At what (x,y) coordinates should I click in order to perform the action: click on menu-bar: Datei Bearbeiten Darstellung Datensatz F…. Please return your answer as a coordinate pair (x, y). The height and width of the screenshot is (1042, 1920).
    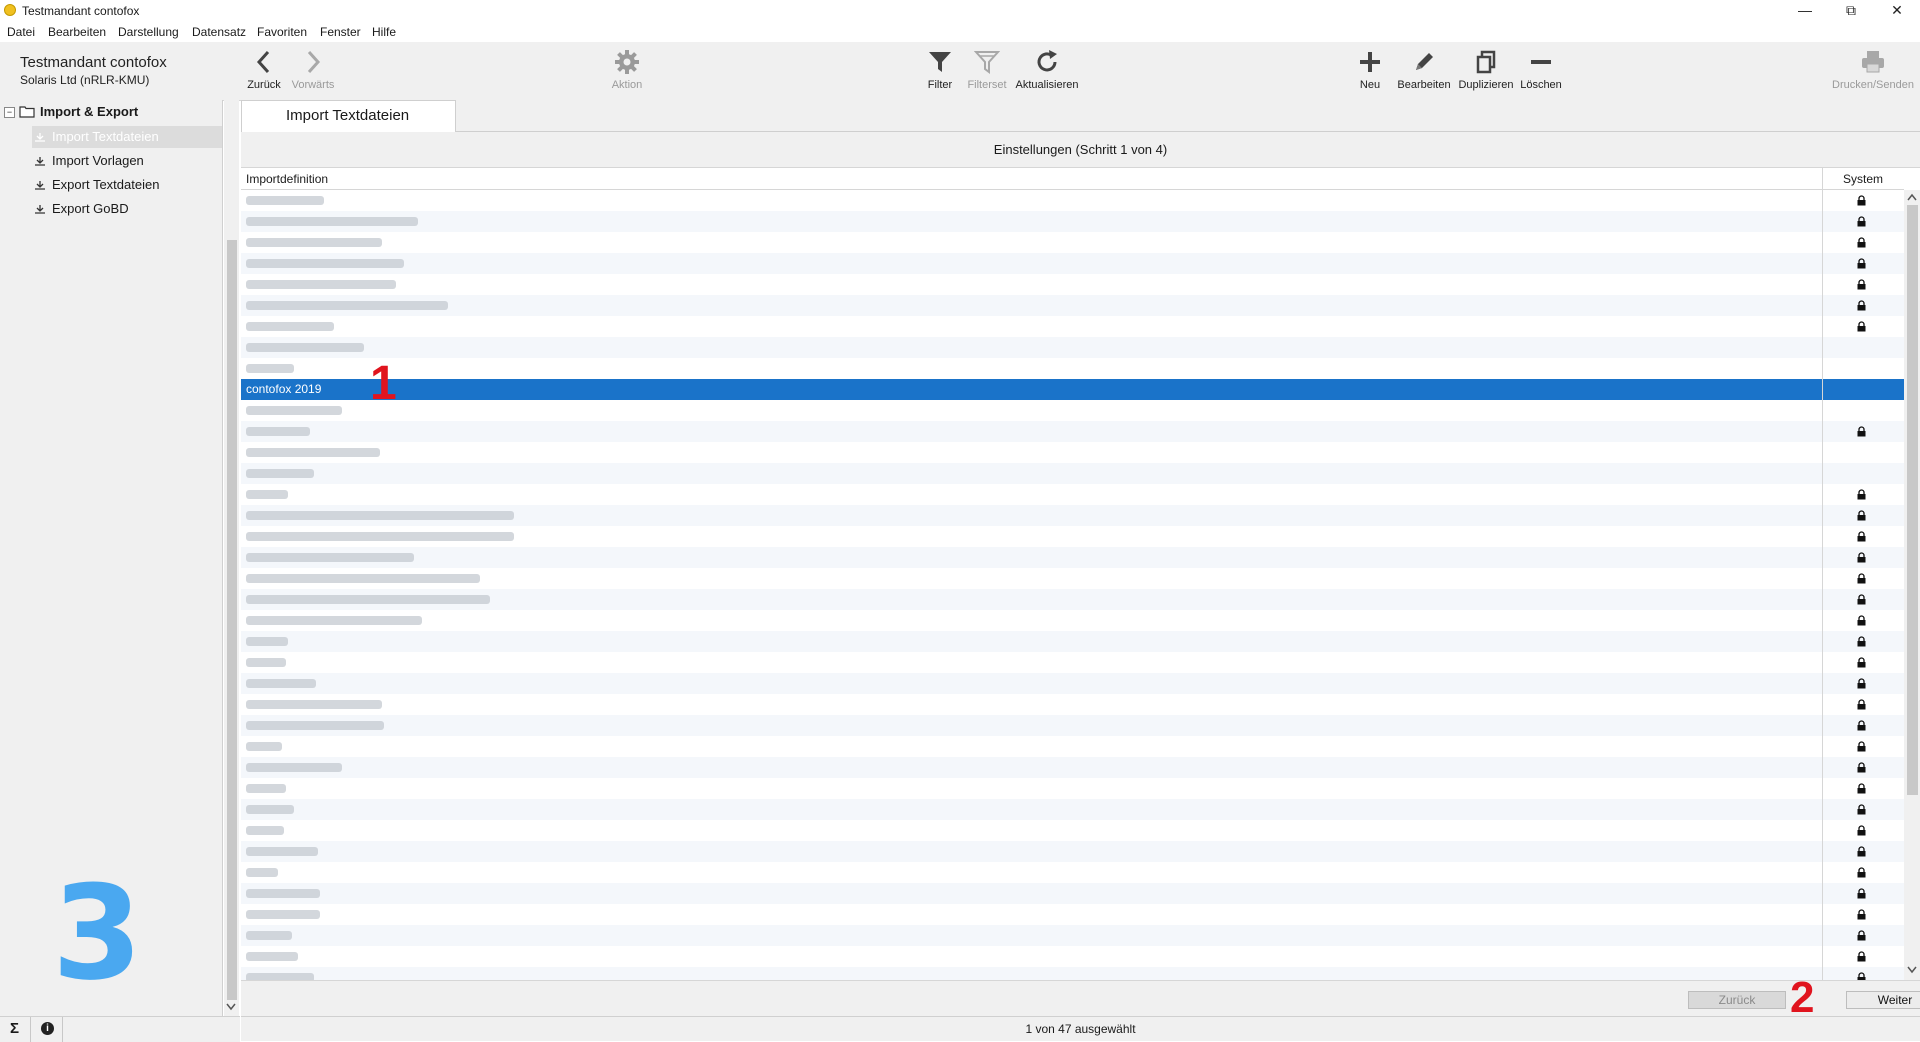
    Looking at the image, I should click on (960, 32).